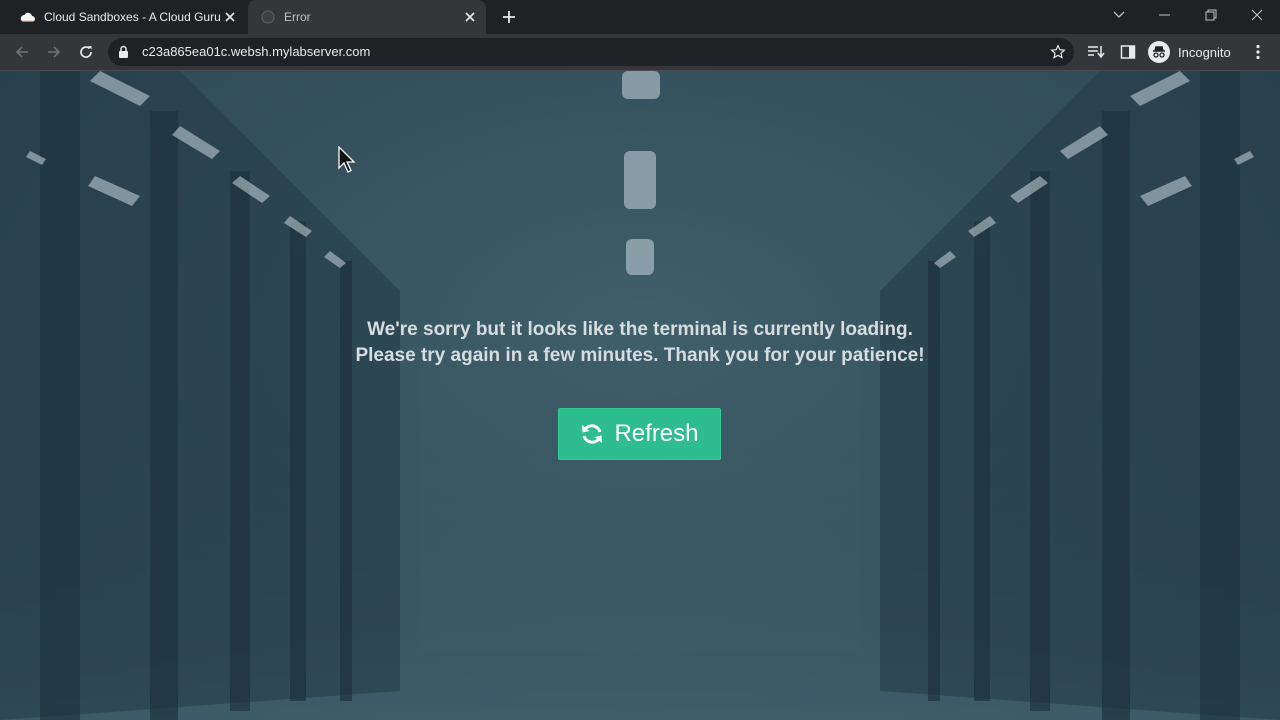 The image size is (1280, 720). What do you see at coordinates (256, 52) in the screenshot?
I see `url-text: c23a865ea01c.websh.mylabserver.com` at bounding box center [256, 52].